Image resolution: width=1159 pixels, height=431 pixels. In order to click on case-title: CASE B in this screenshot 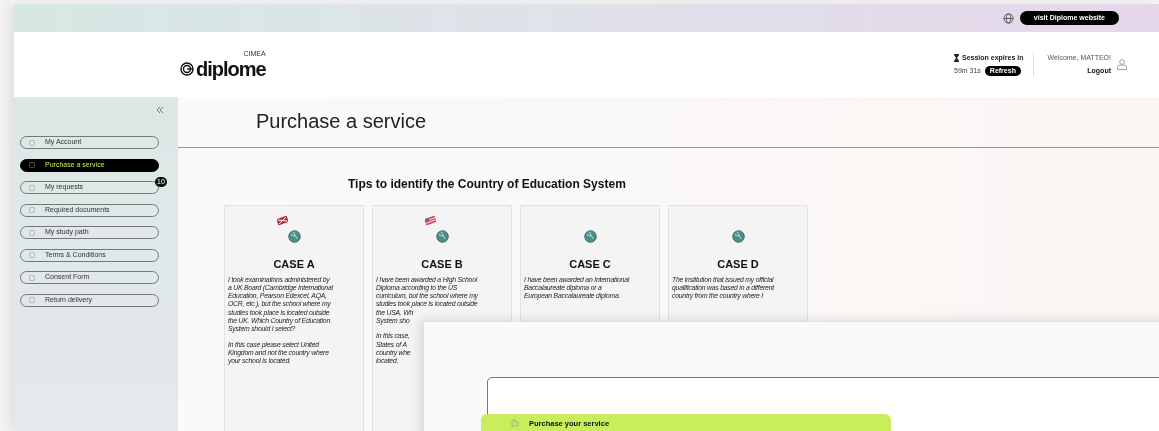, I will do `click(442, 264)`.